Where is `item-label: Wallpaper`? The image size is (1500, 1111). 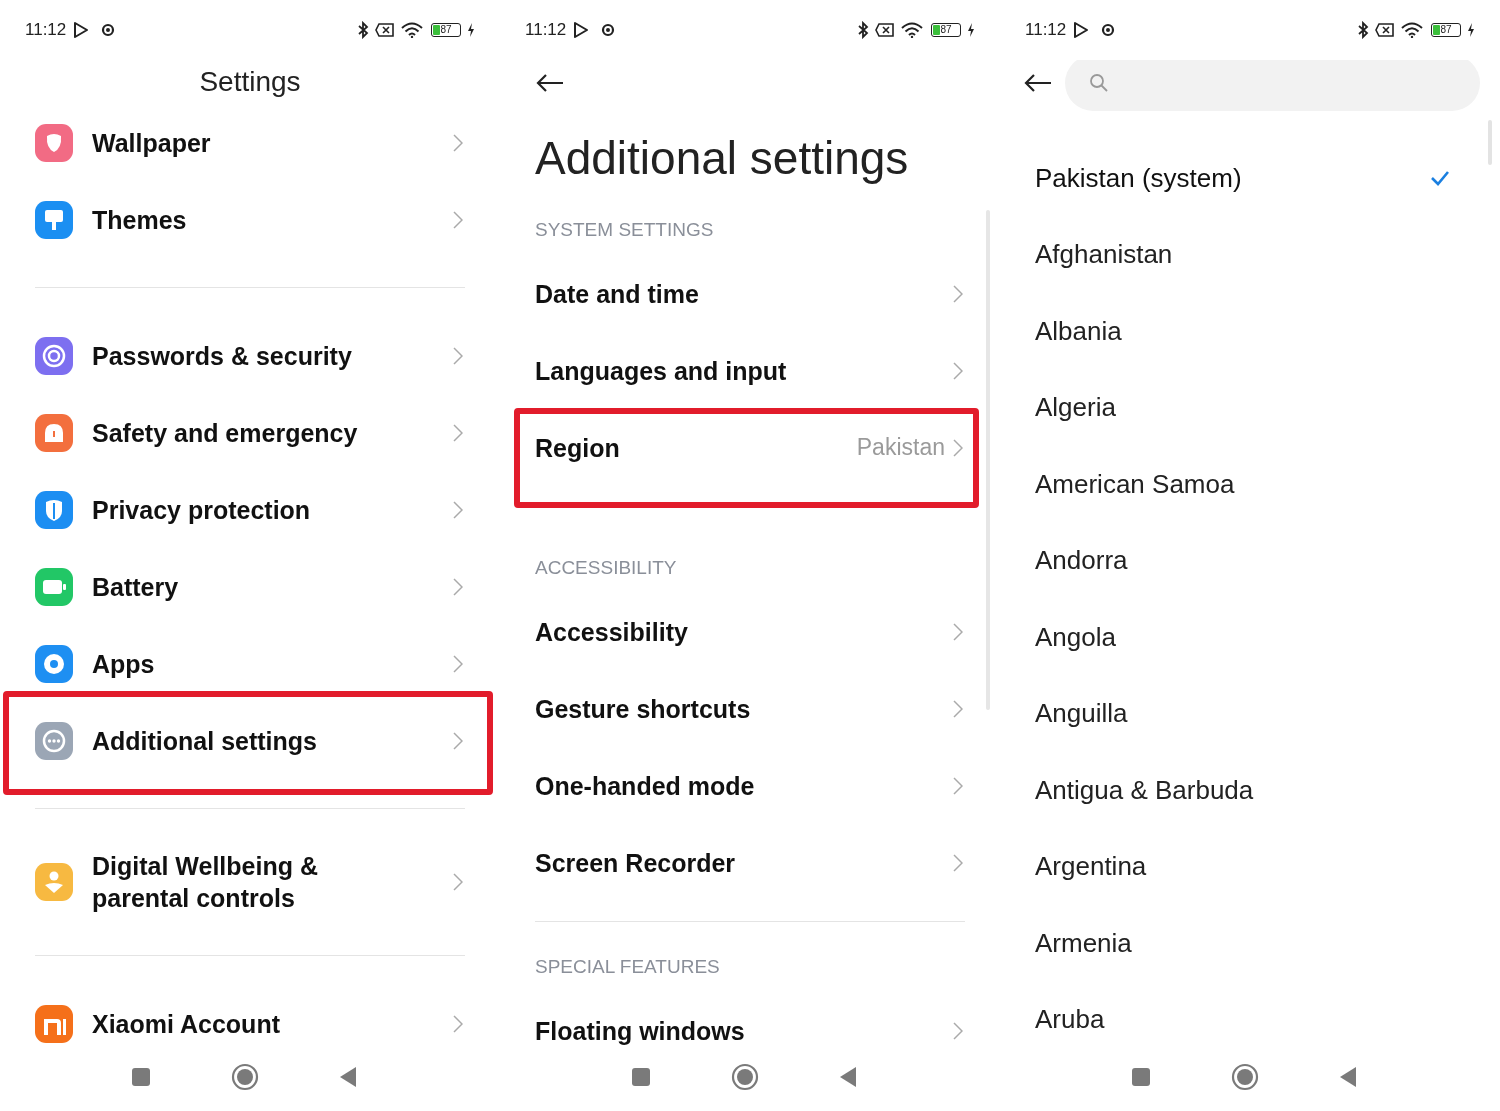
item-label: Wallpaper is located at coordinates (151, 143).